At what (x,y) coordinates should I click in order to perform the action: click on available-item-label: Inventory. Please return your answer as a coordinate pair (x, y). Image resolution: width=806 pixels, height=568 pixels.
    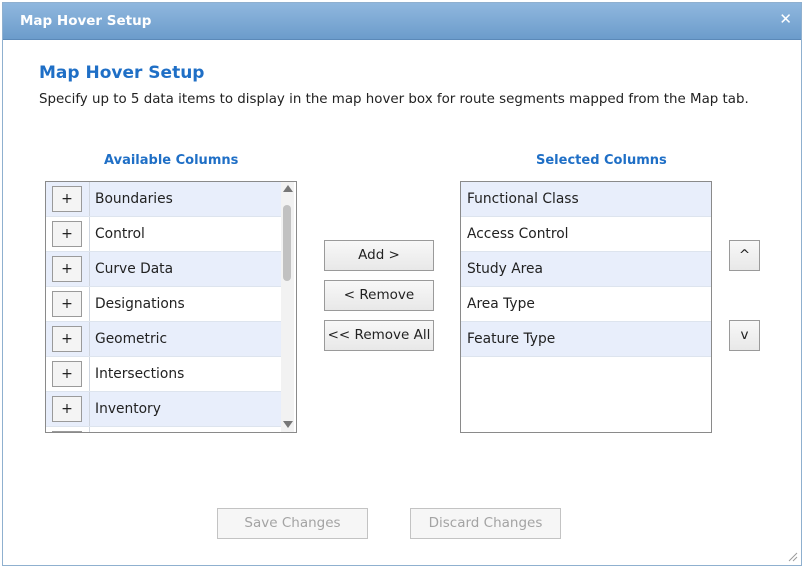
    Looking at the image, I should click on (128, 409).